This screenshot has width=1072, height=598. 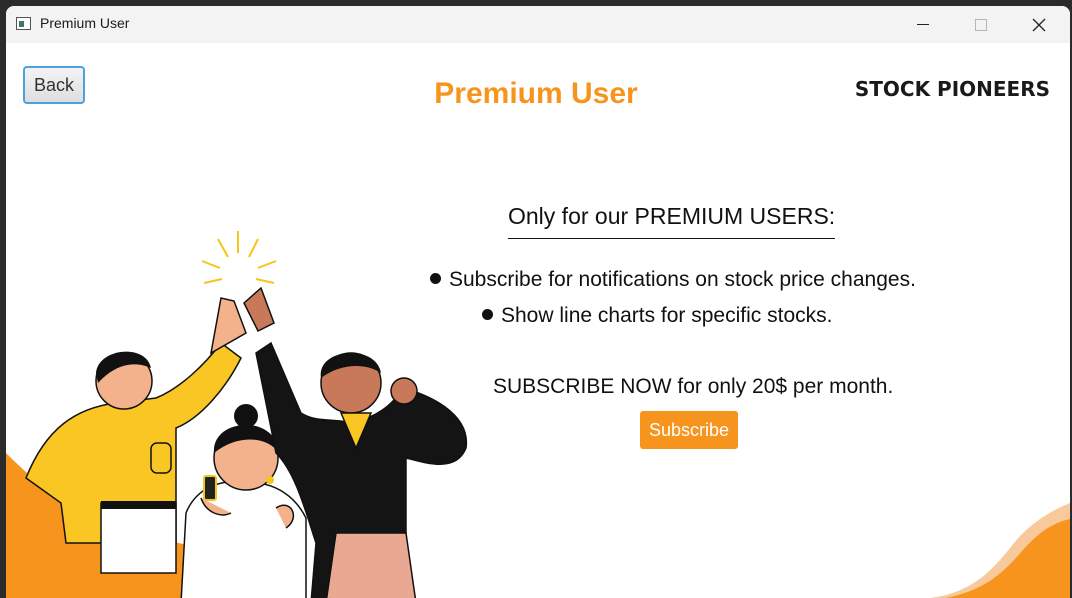 What do you see at coordinates (536, 93) in the screenshot?
I see `page-title: Premium User` at bounding box center [536, 93].